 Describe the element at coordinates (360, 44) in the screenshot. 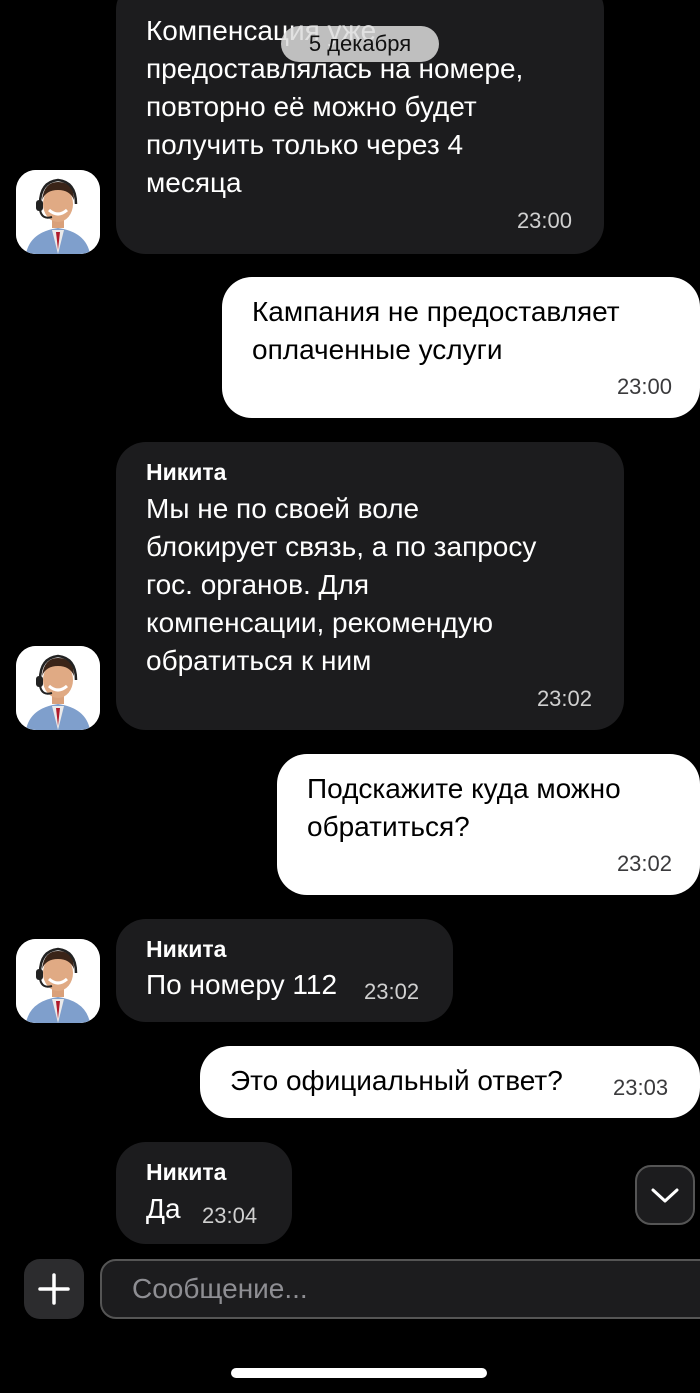

I see `date-divider: 5 декабря` at that location.